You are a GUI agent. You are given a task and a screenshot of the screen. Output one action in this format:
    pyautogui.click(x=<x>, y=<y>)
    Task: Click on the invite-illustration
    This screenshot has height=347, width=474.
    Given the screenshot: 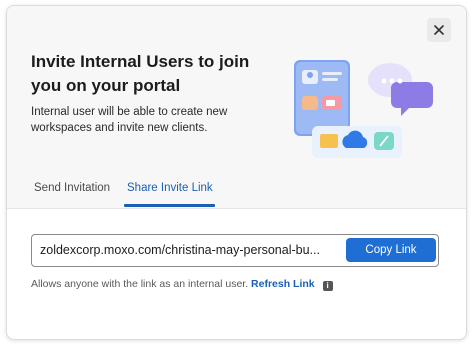 What is the action you would take?
    pyautogui.click(x=363, y=109)
    